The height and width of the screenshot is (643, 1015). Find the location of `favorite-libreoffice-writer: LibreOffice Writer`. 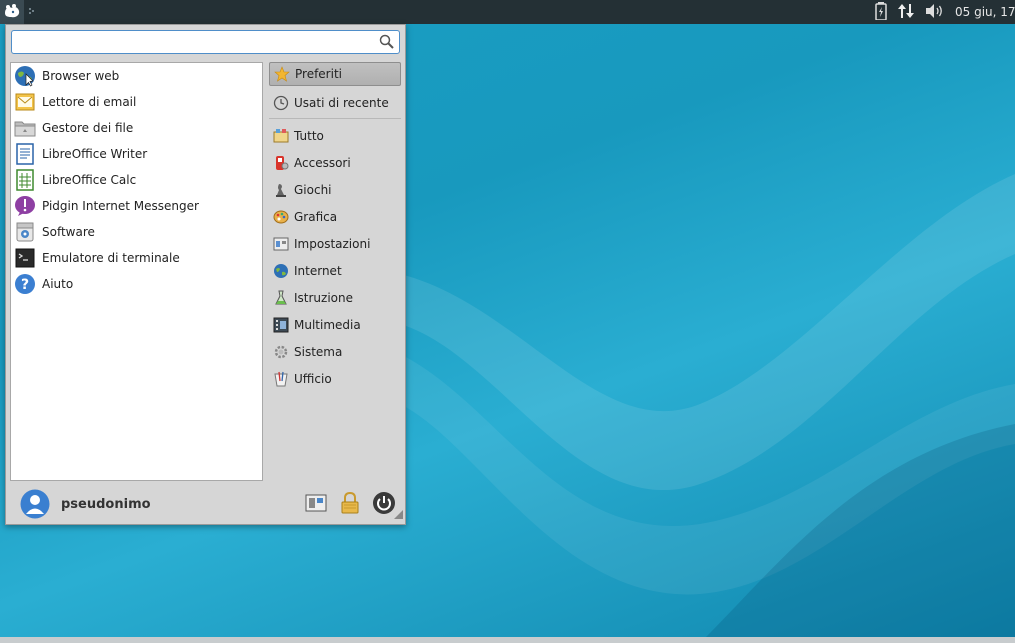

favorite-libreoffice-writer: LibreOffice Writer is located at coordinates (136, 154).